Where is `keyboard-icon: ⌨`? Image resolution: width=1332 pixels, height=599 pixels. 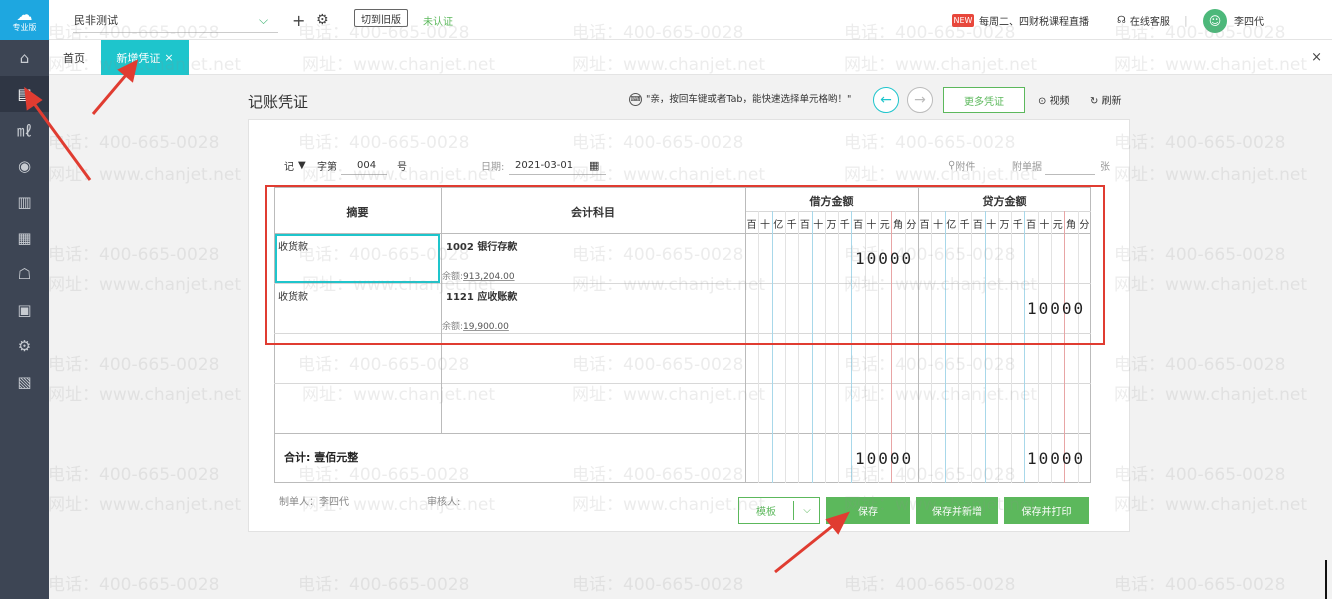 keyboard-icon: ⌨ is located at coordinates (635, 99).